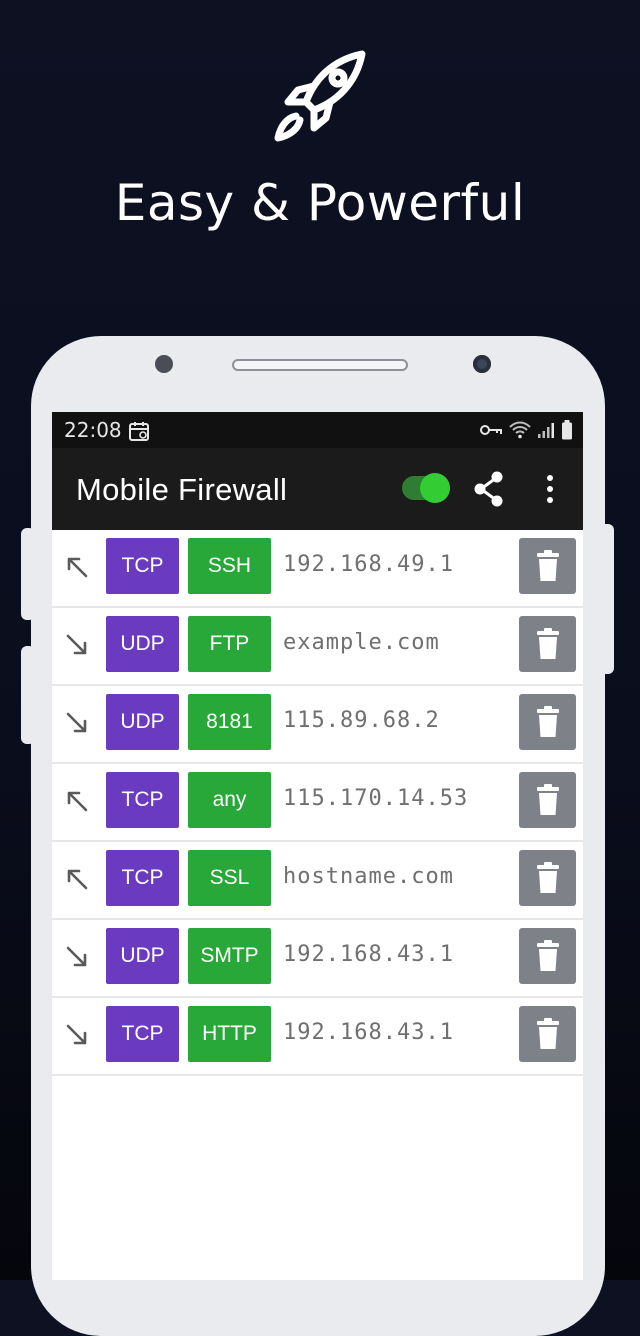 This screenshot has width=640, height=1336. Describe the element at coordinates (229, 566) in the screenshot. I see `port-badge: SSH` at that location.